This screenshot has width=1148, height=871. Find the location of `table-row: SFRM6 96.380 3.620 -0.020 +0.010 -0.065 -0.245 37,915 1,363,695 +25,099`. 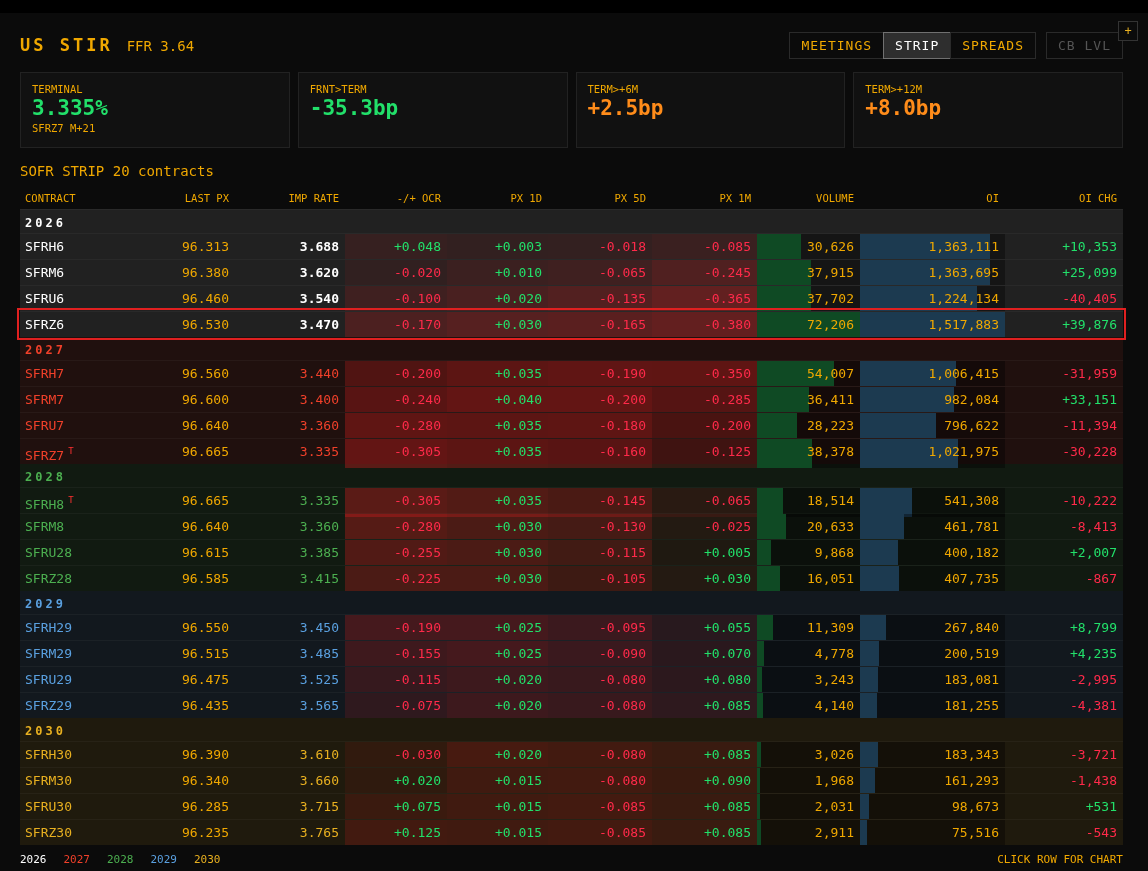

table-row: SFRM6 96.380 3.620 -0.020 +0.010 -0.065 -0.245 37,915 1,363,695 +25,099 is located at coordinates (571, 272).